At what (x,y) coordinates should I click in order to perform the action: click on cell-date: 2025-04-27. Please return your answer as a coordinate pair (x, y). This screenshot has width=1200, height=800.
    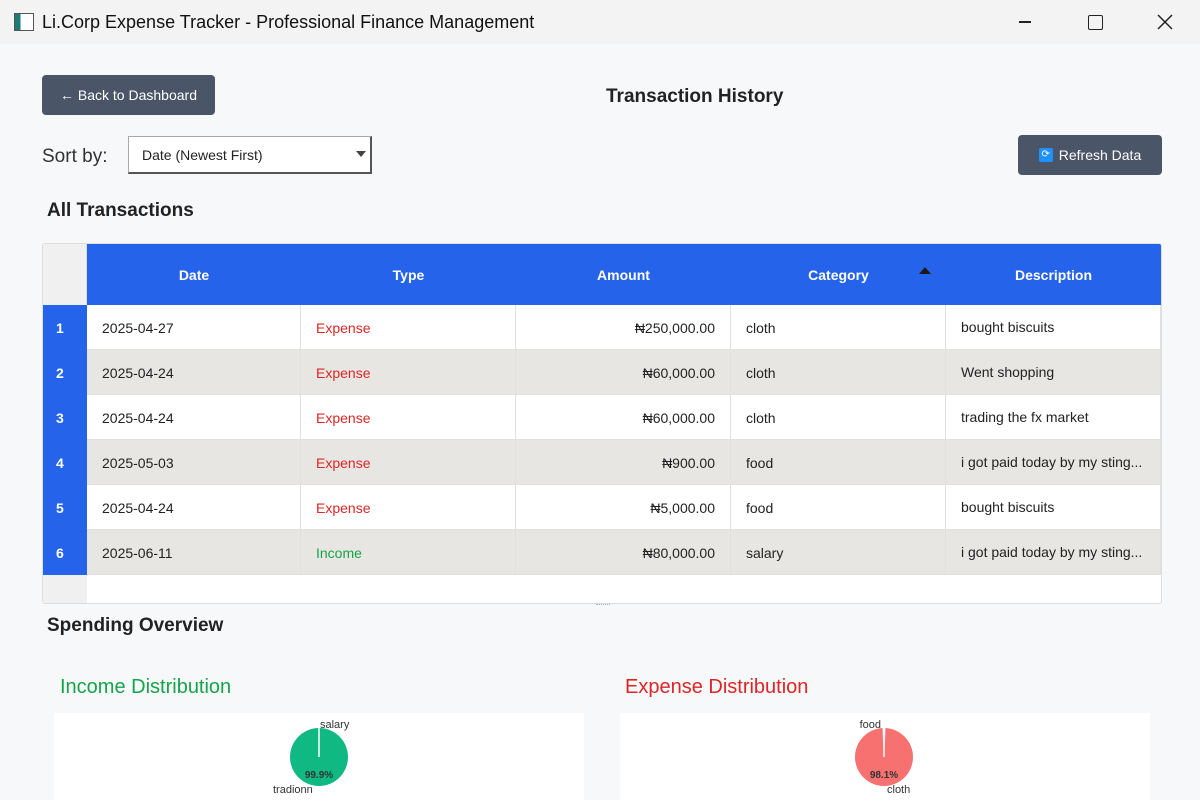
    Looking at the image, I should click on (194, 327).